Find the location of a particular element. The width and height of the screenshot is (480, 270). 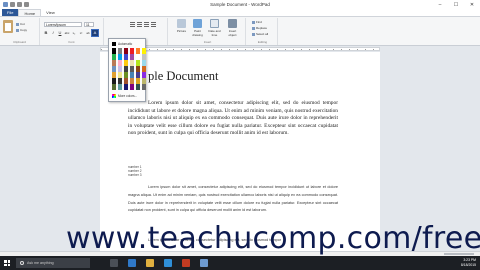

tab-view: View is located at coordinates (50, 12).